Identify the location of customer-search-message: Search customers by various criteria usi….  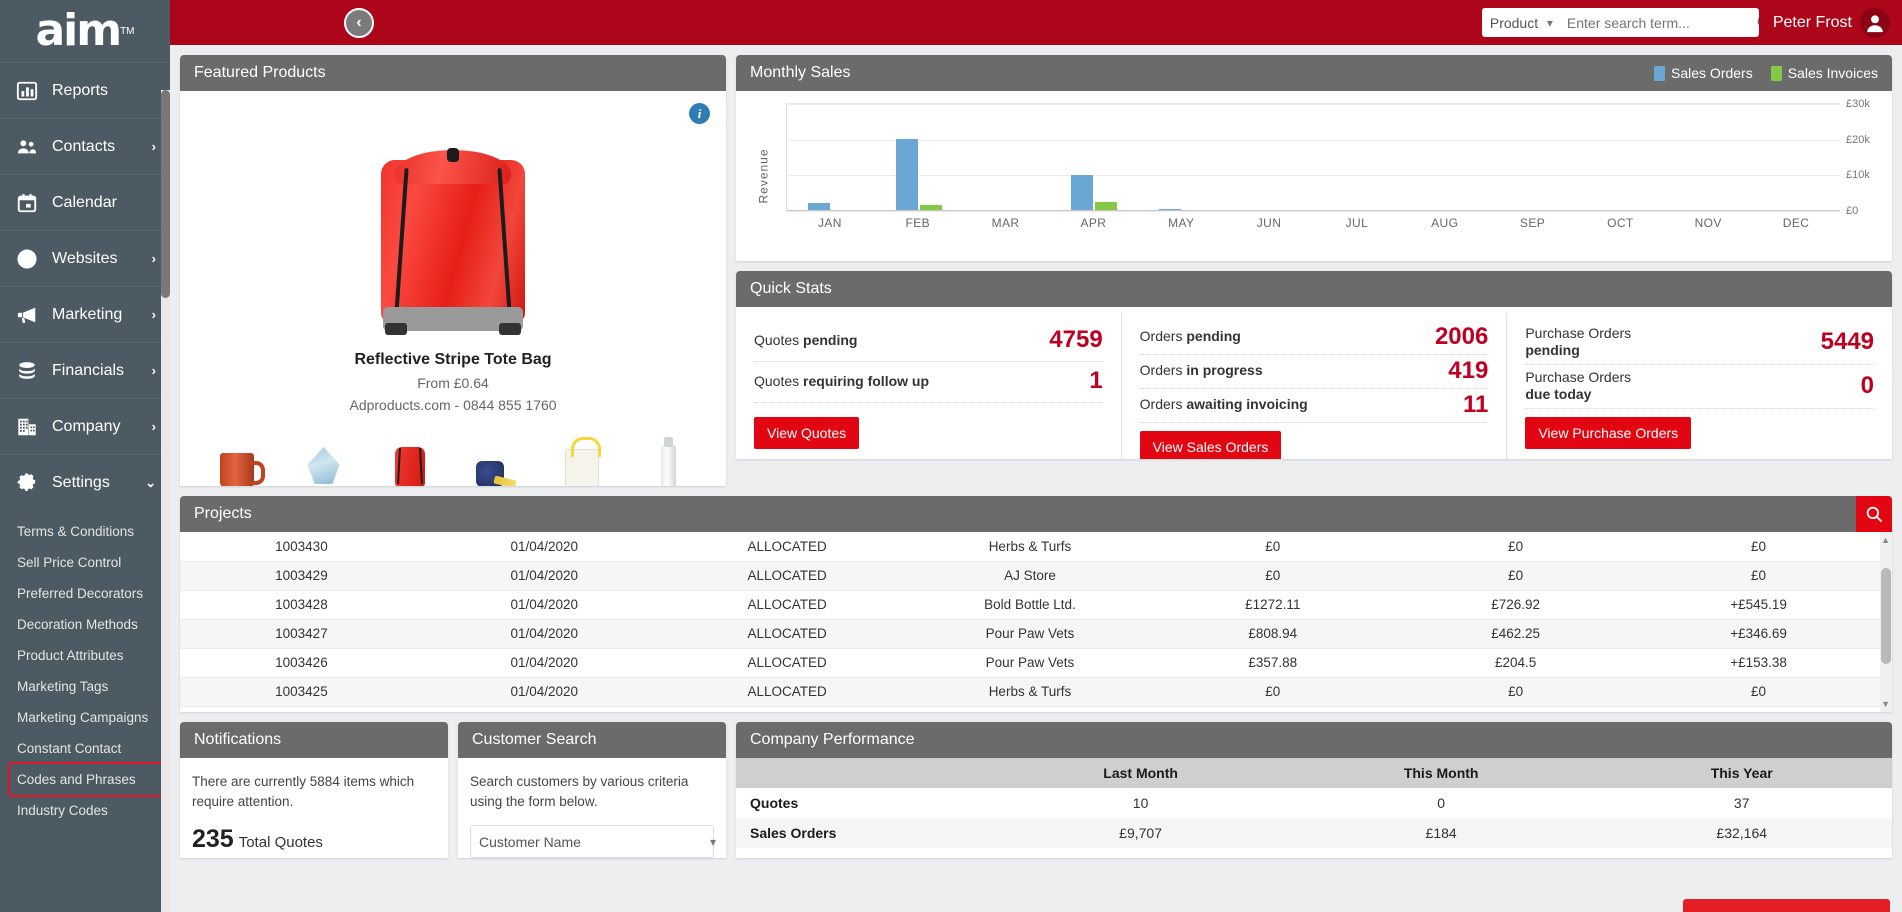
(579, 791).